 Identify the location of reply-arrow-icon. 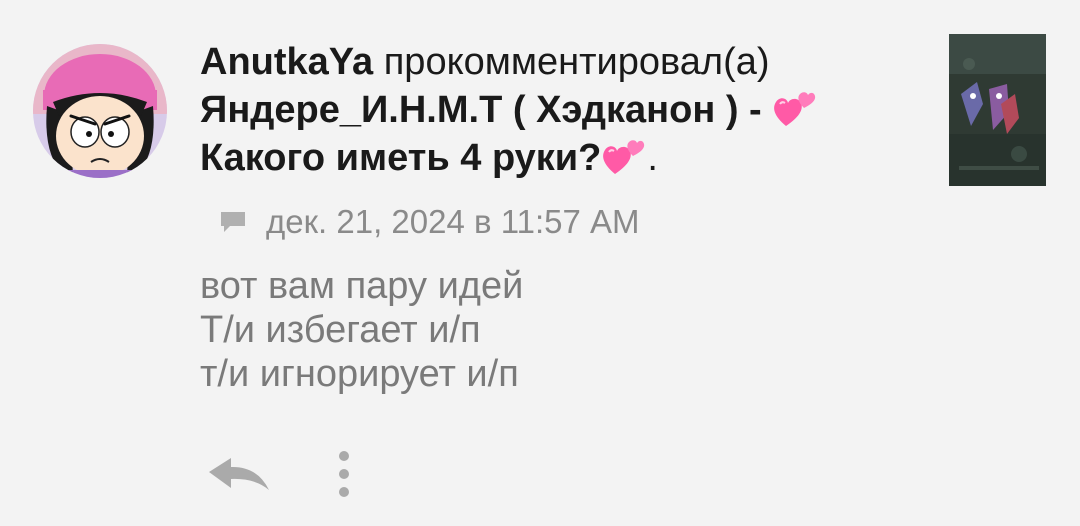
(239, 474).